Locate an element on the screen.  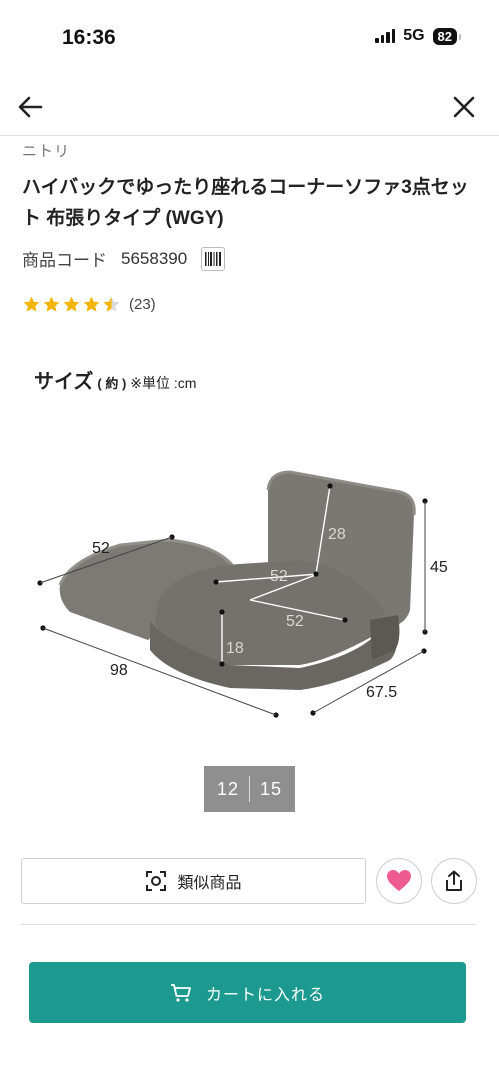
dim-total-height: 45 is located at coordinates (439, 567).